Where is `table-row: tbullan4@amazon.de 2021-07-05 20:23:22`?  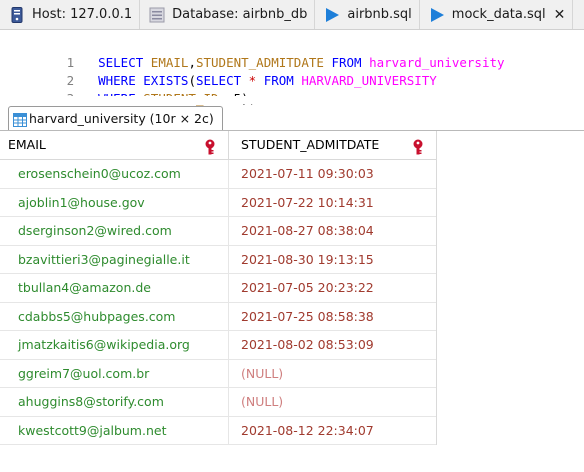 table-row: tbullan4@amazon.de 2021-07-05 20:23:22 is located at coordinates (218, 288).